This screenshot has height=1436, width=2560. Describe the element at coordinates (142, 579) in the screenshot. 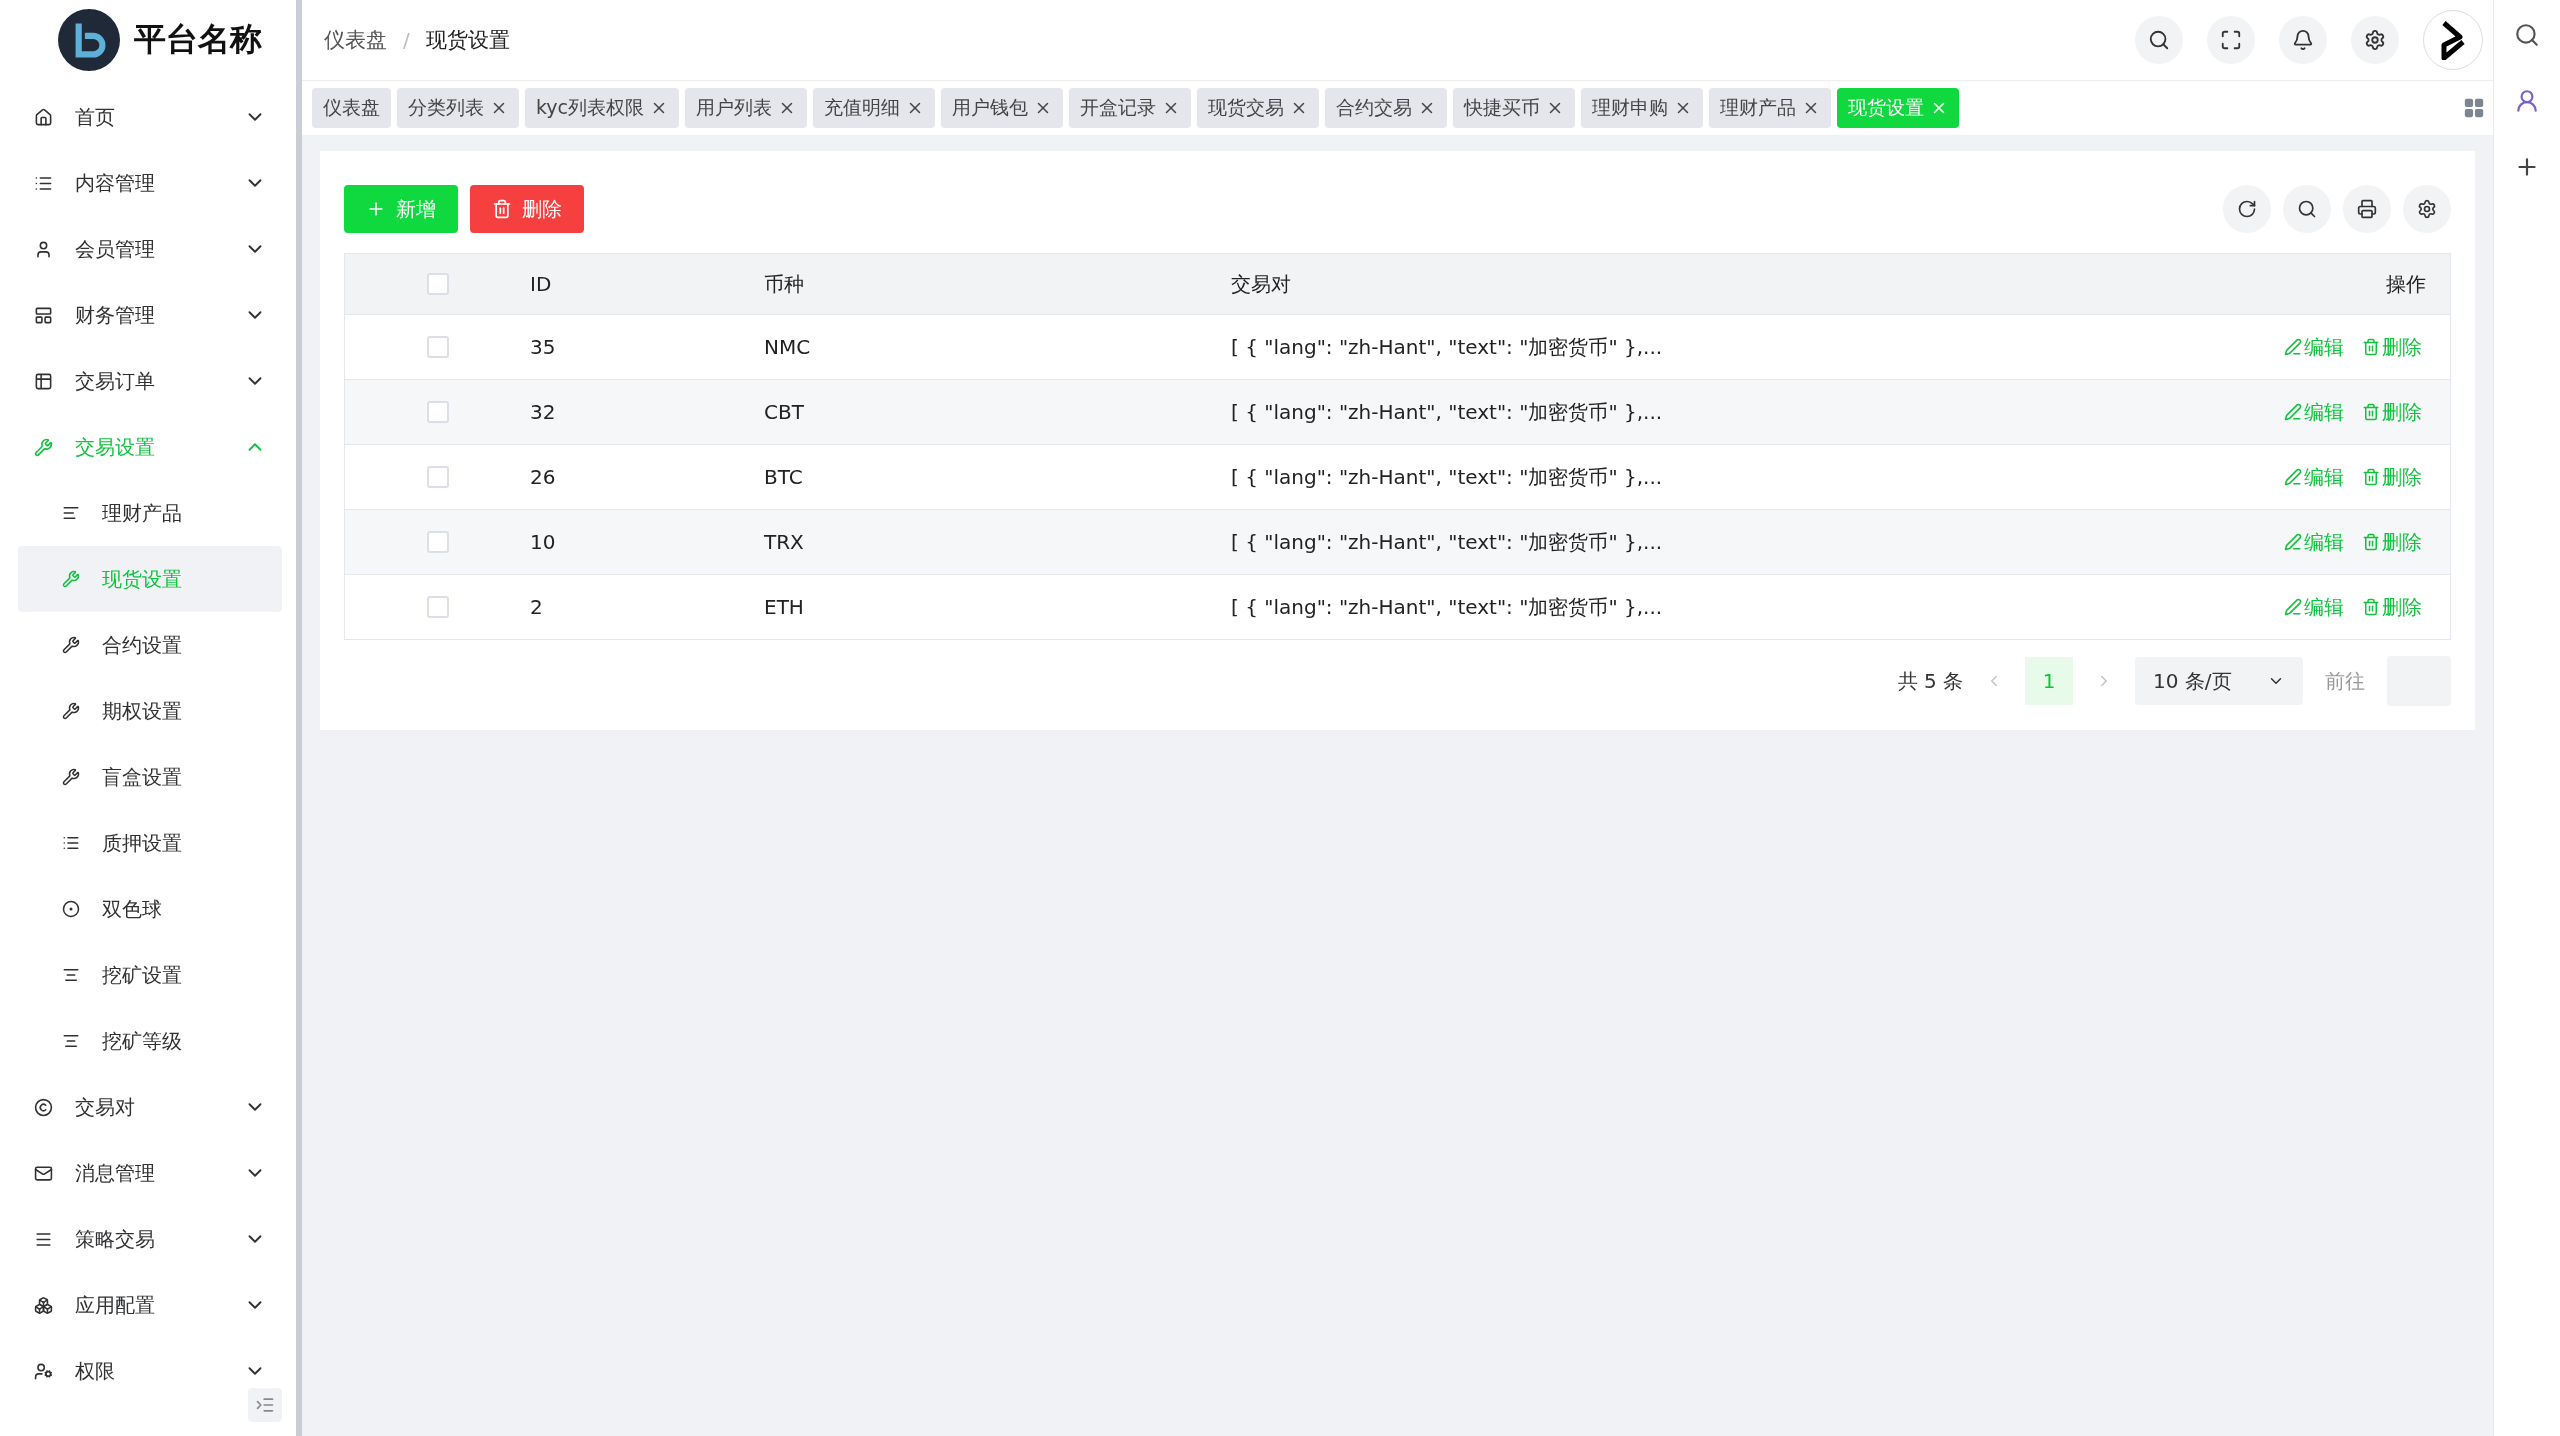

I see `submenu-label: 现货设置` at that location.